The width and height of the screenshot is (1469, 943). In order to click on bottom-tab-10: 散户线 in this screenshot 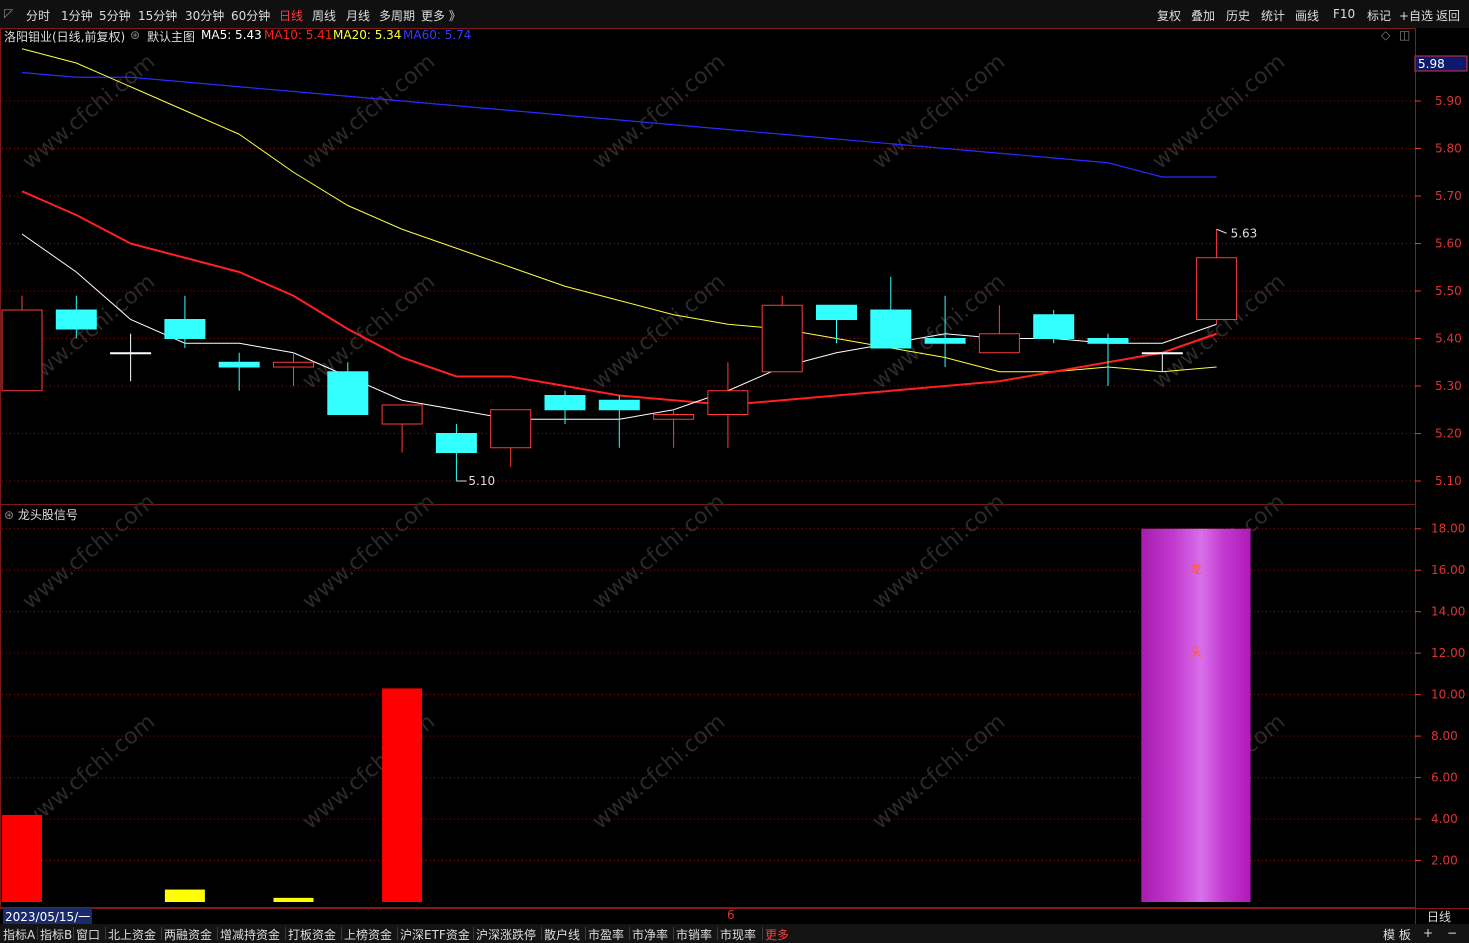, I will do `click(562, 934)`.